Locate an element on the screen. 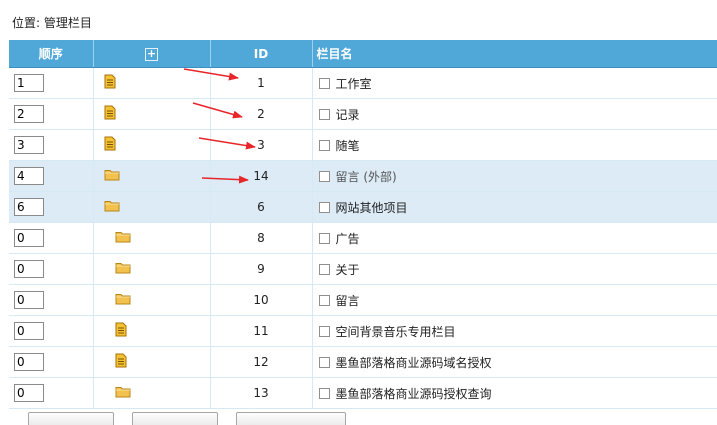  table-row: 1 工作室 is located at coordinates (363, 83).